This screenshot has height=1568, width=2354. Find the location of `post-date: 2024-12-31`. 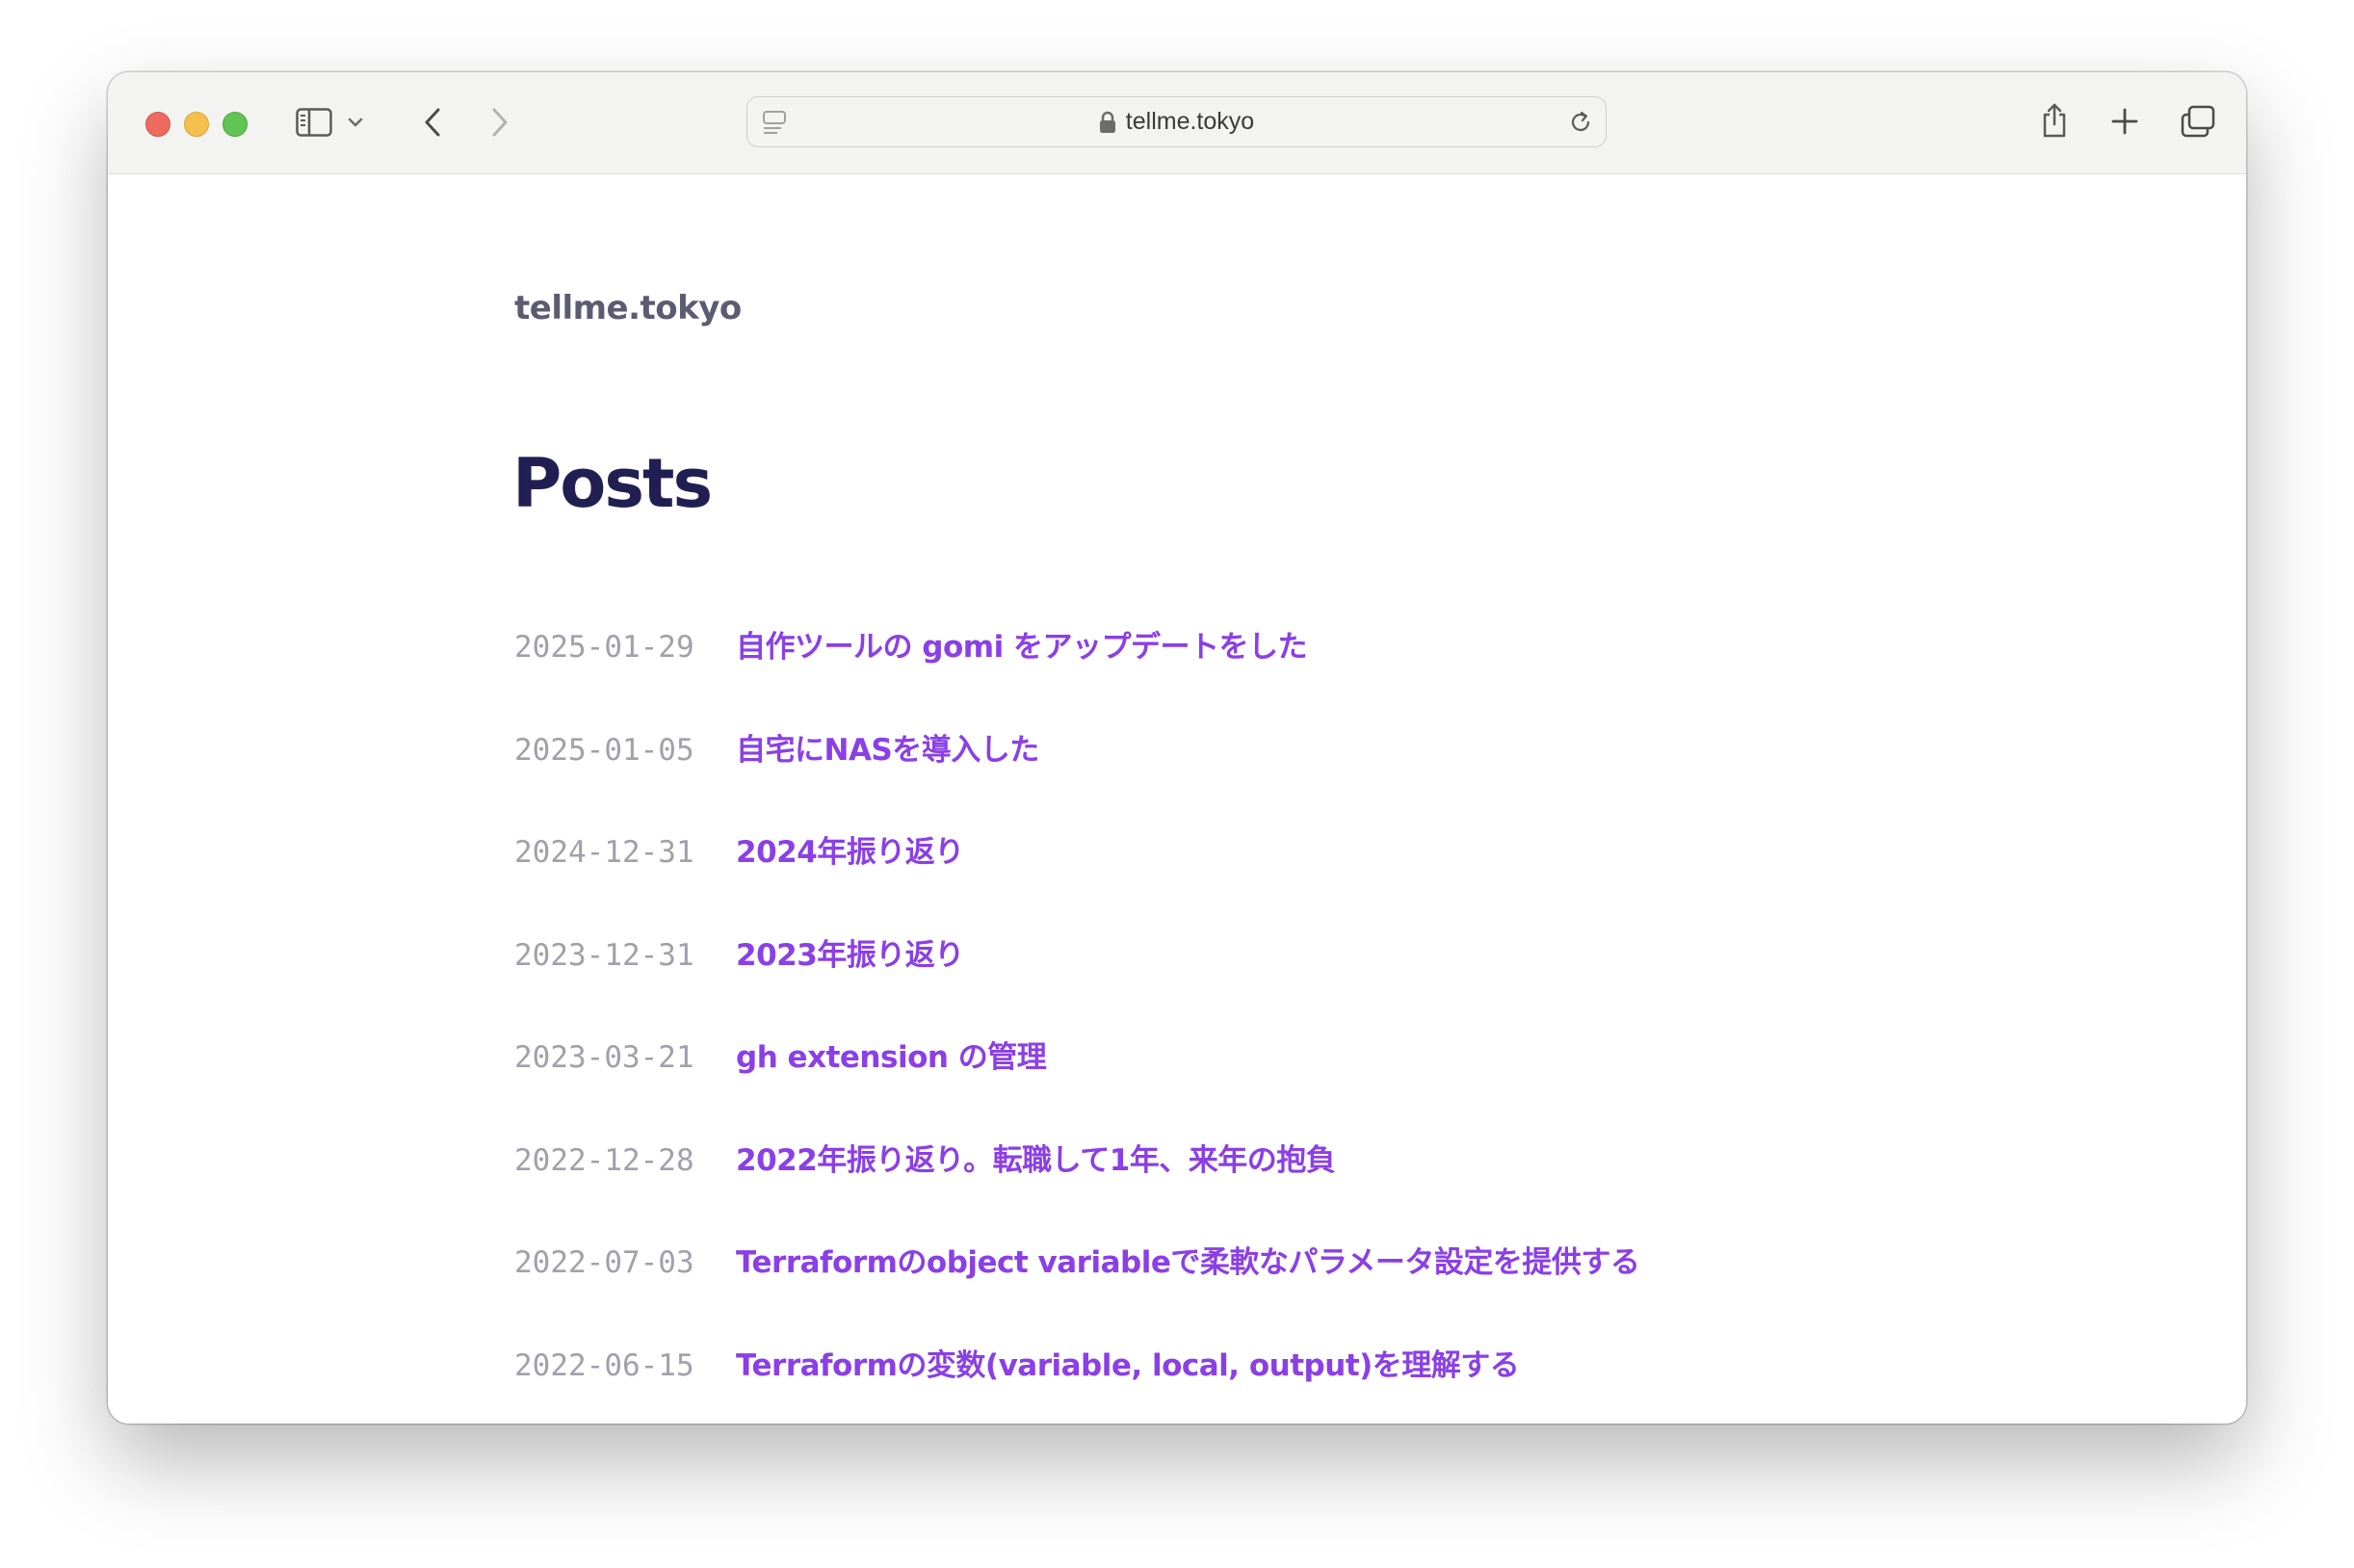

post-date: 2024-12-31 is located at coordinates (604, 852).